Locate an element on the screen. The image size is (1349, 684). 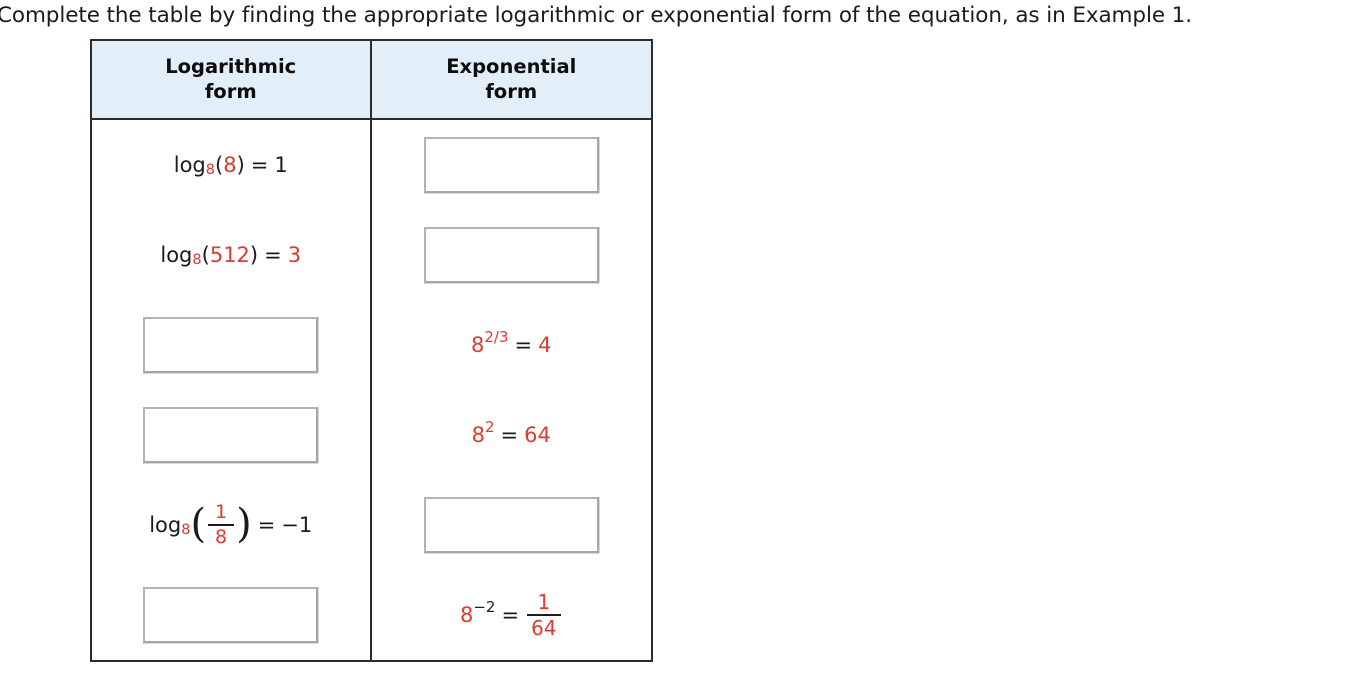
exponential-expression-row-6: 8 −2 = 1 64 is located at coordinates (511, 615).